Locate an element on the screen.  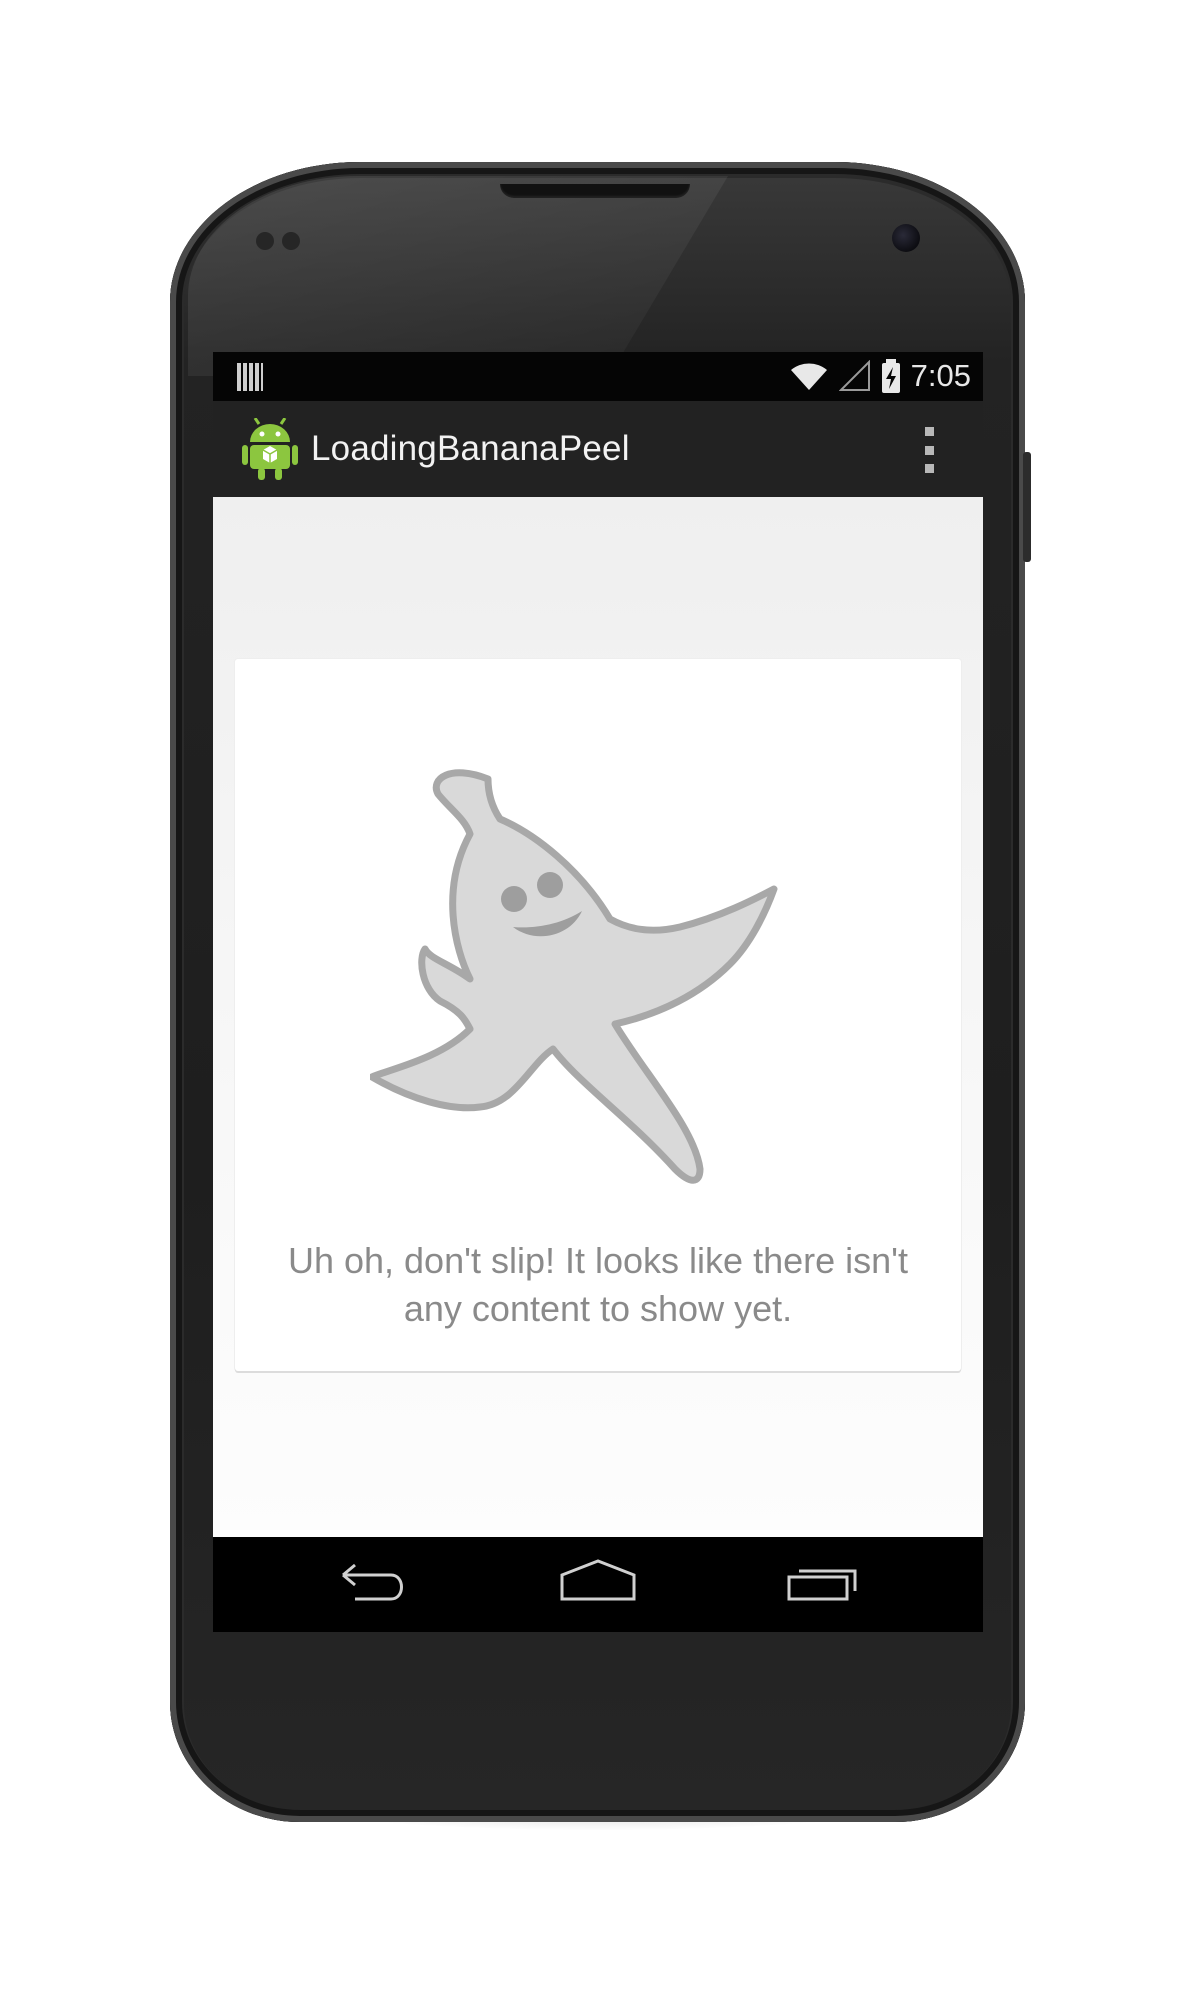
status-time: 7:05 is located at coordinates (940, 375).